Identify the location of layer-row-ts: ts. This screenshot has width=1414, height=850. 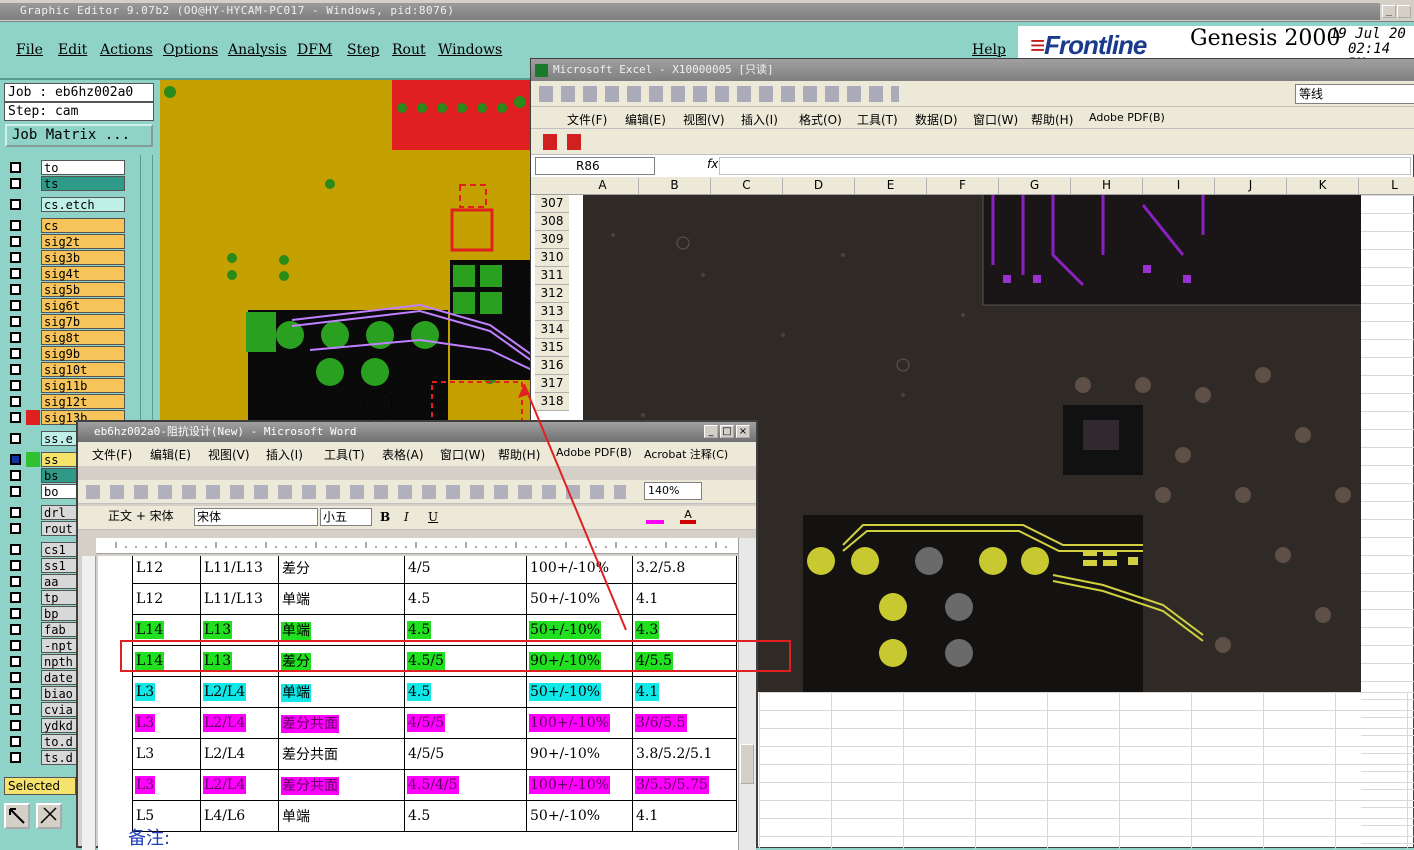
(67, 183).